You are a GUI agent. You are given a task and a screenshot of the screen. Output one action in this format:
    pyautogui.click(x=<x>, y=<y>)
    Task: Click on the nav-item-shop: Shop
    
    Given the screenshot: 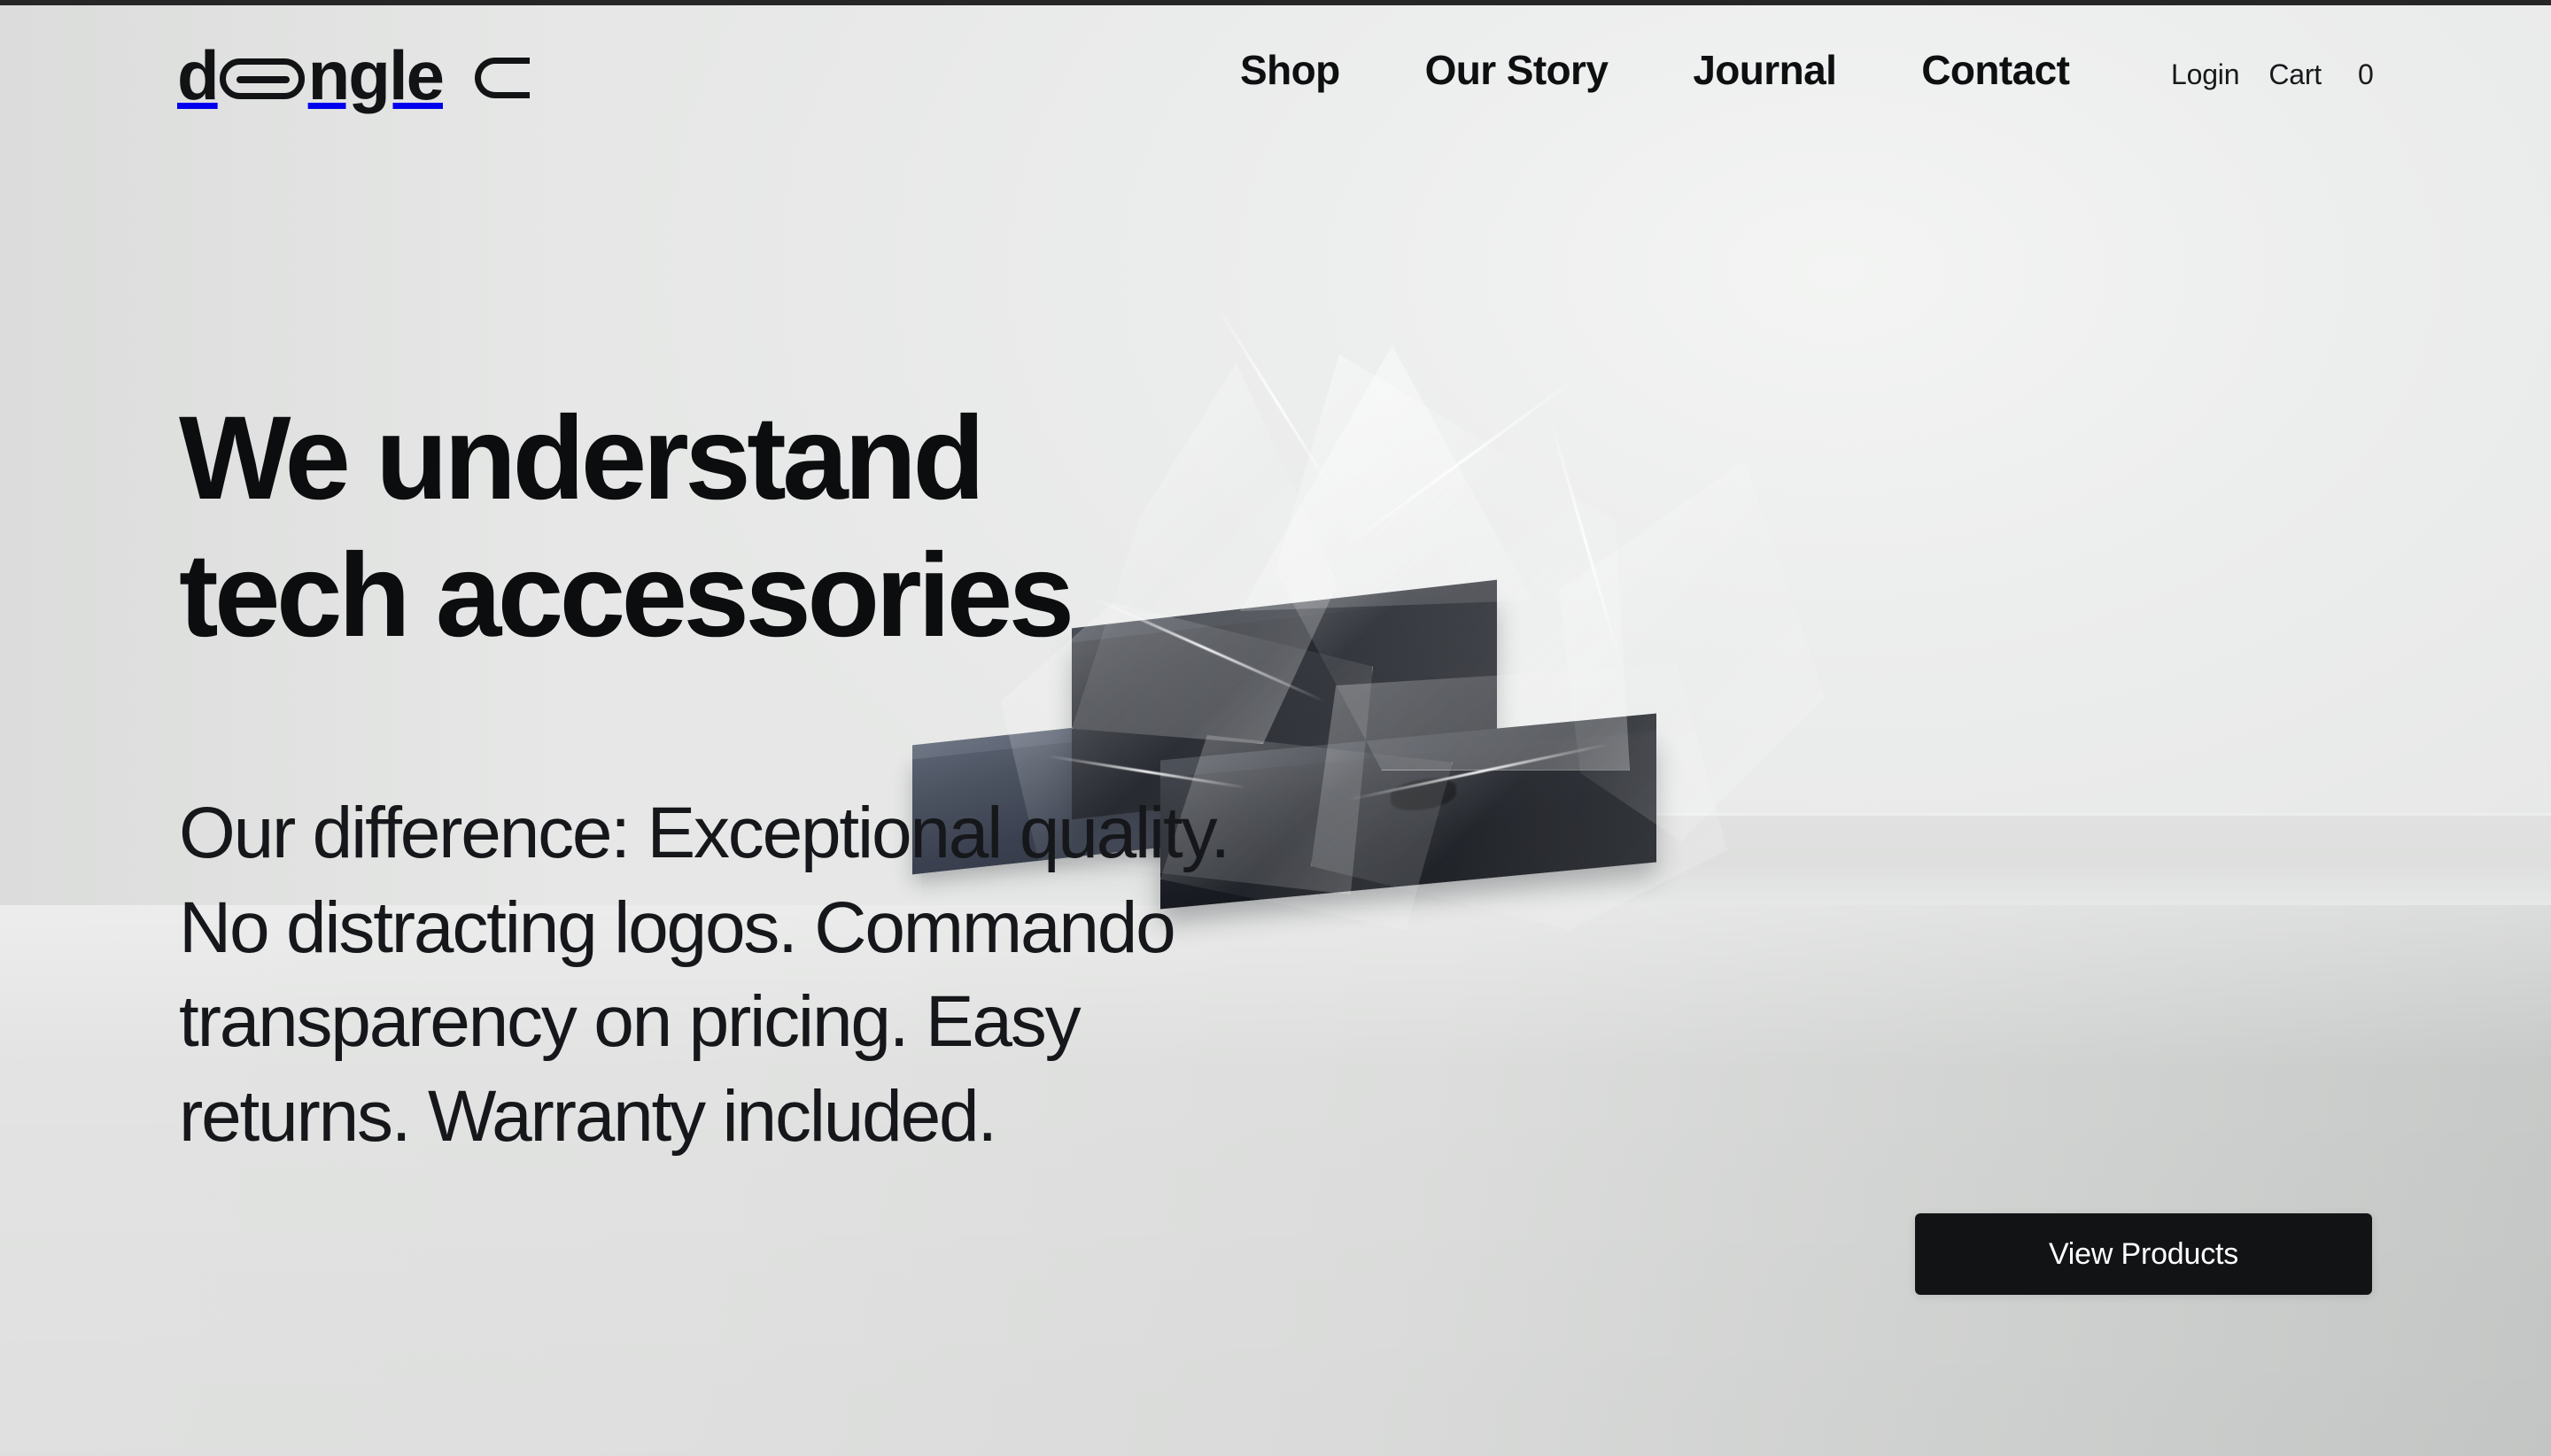 What is the action you would take?
    pyautogui.click(x=1290, y=70)
    